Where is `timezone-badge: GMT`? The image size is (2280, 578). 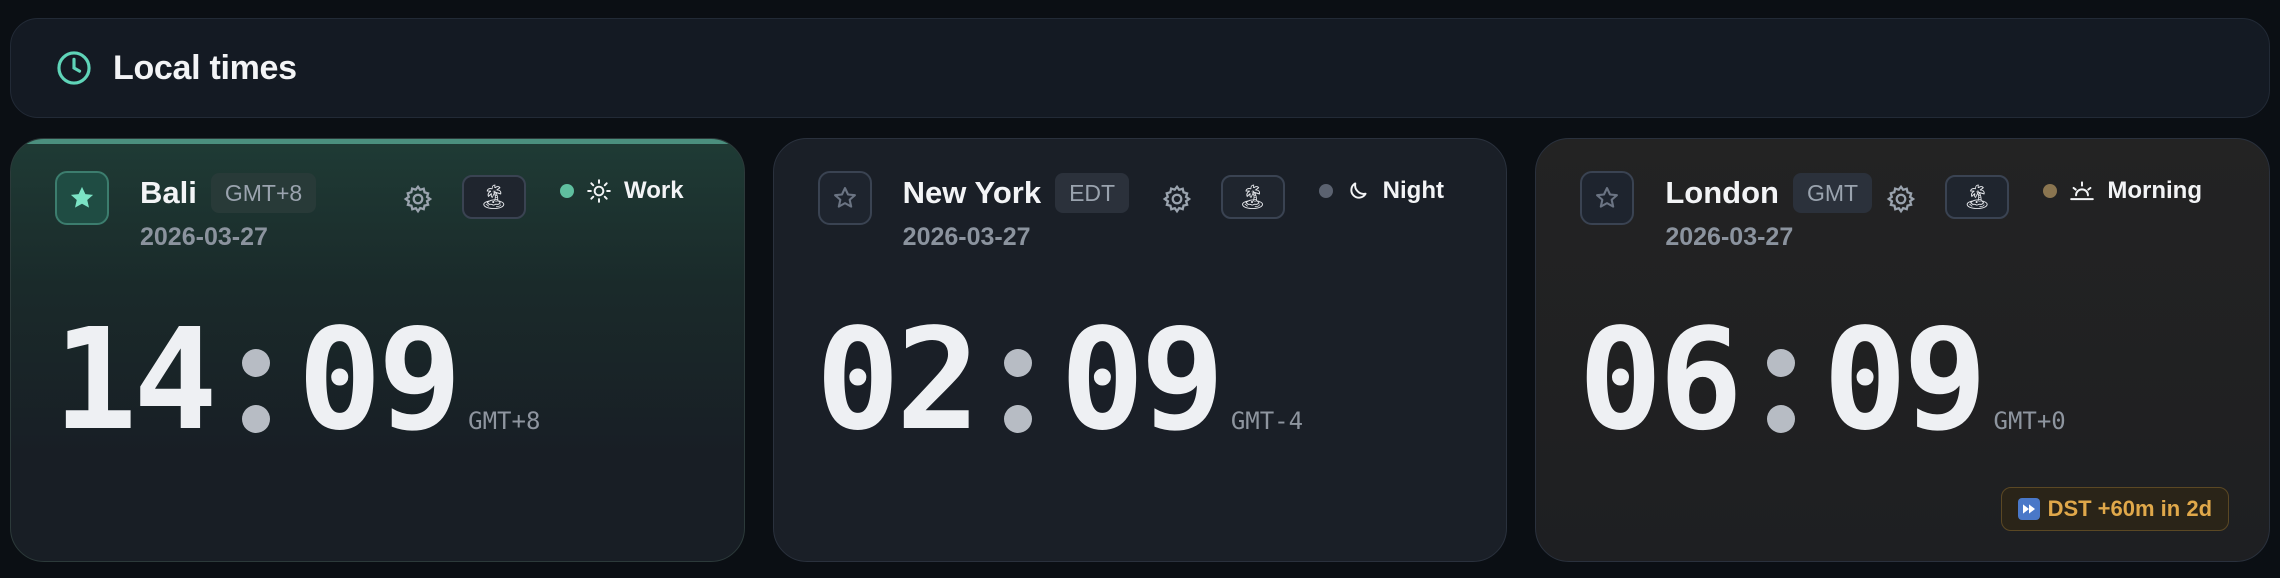 timezone-badge: GMT is located at coordinates (1832, 193).